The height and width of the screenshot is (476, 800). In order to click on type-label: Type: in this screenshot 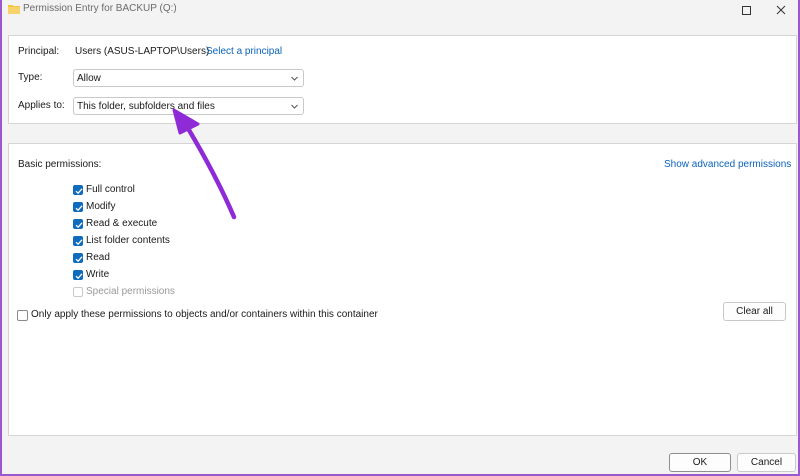, I will do `click(30, 77)`.